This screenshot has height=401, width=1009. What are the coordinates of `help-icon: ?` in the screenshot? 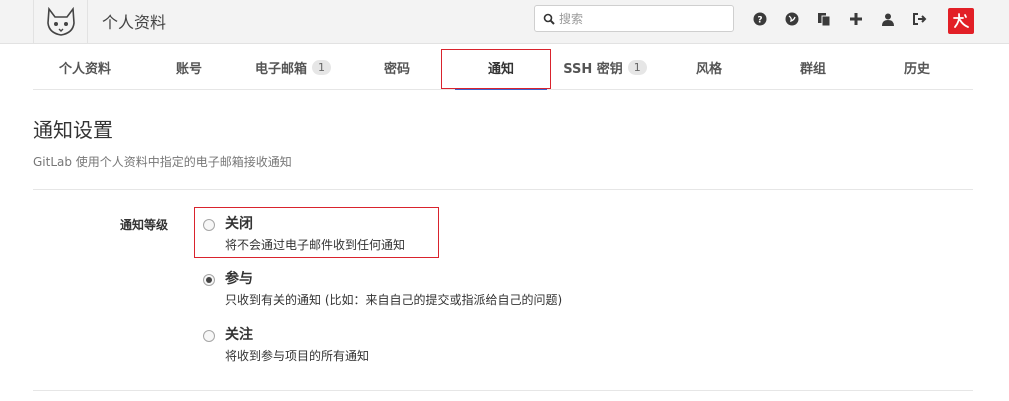 It's located at (760, 19).